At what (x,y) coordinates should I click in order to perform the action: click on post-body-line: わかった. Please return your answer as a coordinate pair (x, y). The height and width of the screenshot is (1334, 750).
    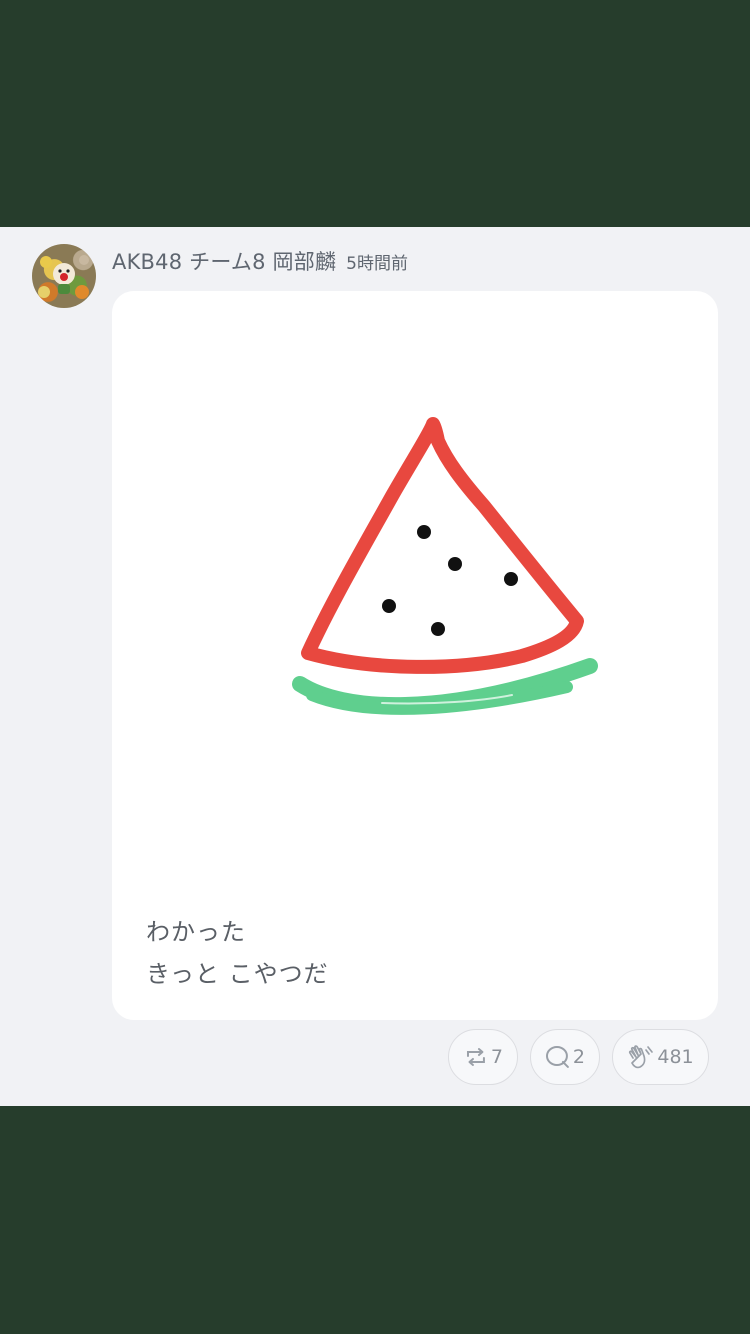
    Looking at the image, I should click on (196, 932).